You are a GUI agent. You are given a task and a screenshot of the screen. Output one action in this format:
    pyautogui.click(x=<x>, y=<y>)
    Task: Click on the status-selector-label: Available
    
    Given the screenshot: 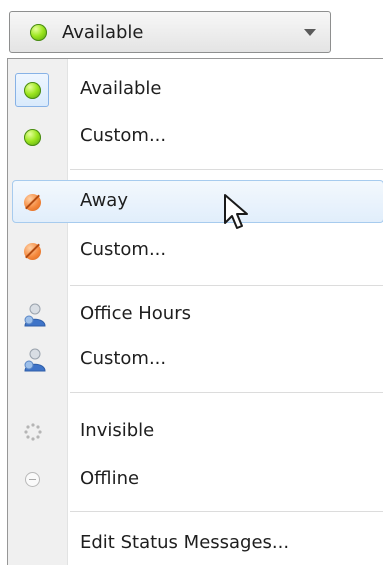 What is the action you would take?
    pyautogui.click(x=103, y=32)
    